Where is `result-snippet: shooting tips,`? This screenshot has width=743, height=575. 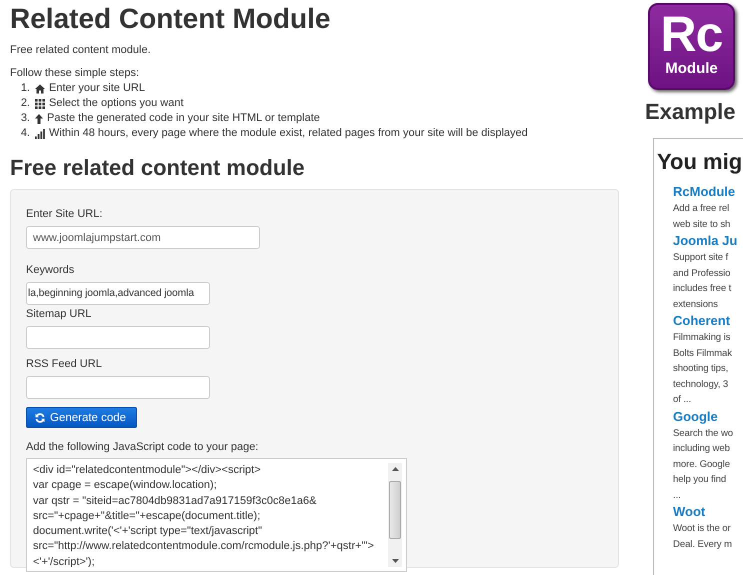
result-snippet: shooting tips, is located at coordinates (701, 369).